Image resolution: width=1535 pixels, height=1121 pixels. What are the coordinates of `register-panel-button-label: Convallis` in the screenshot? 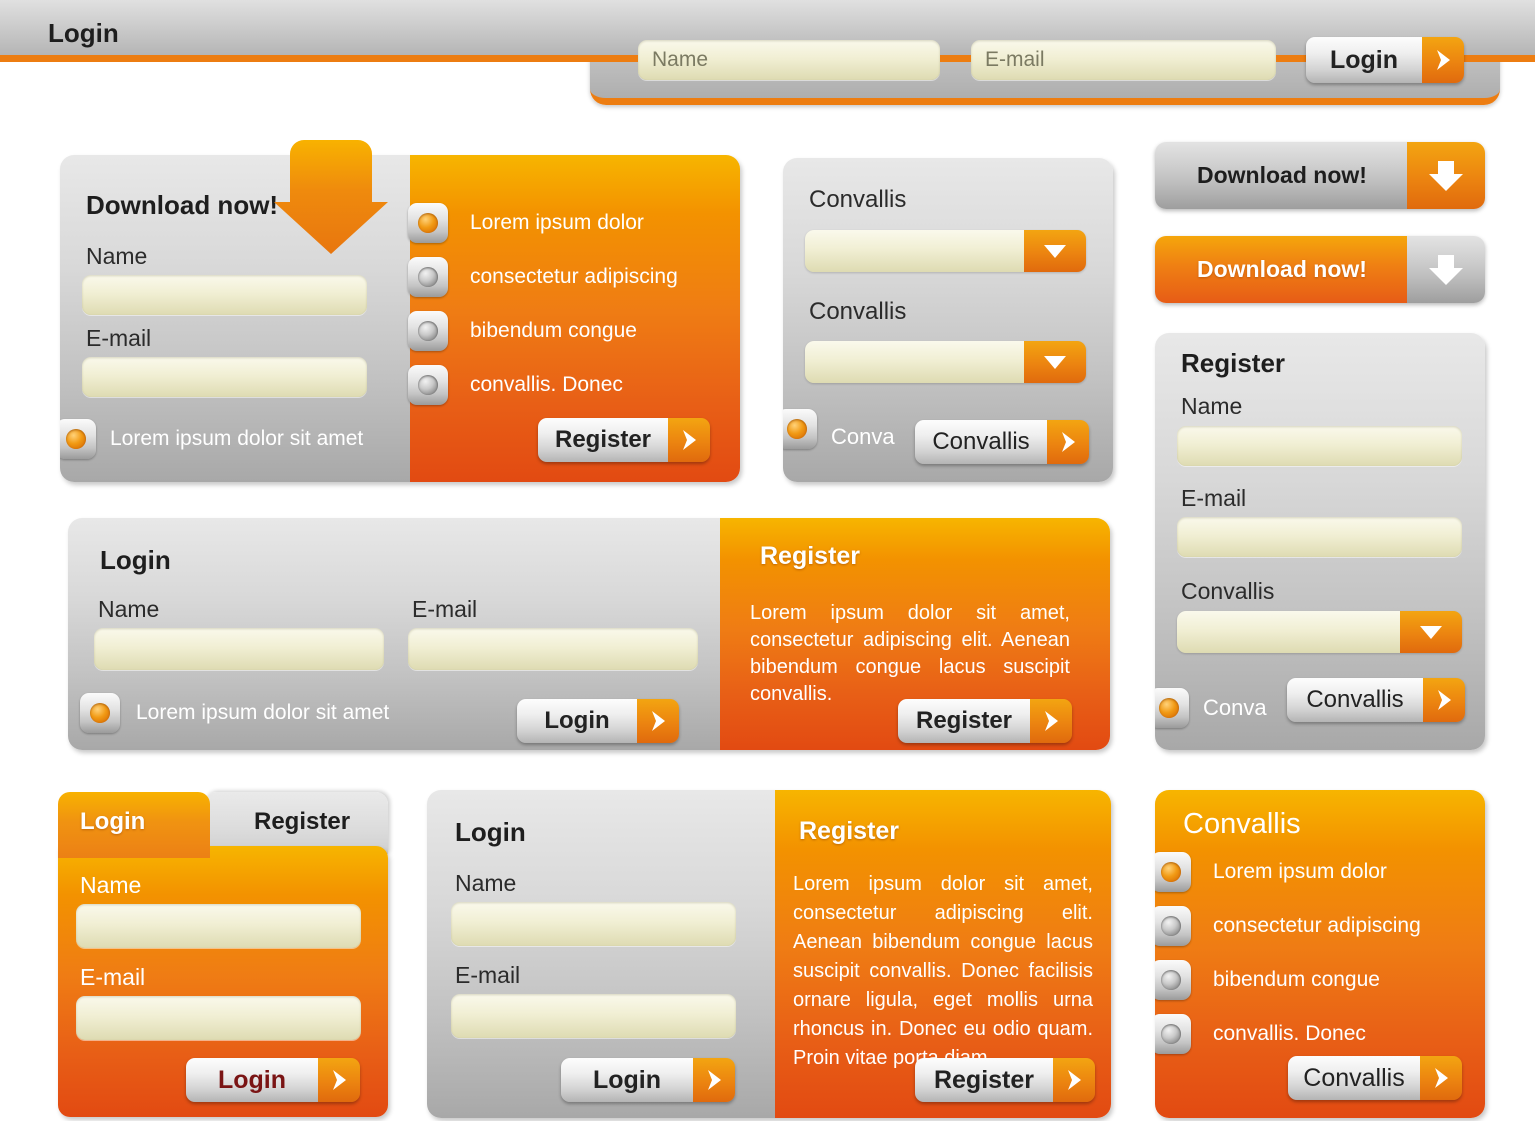 It's located at (1355, 700).